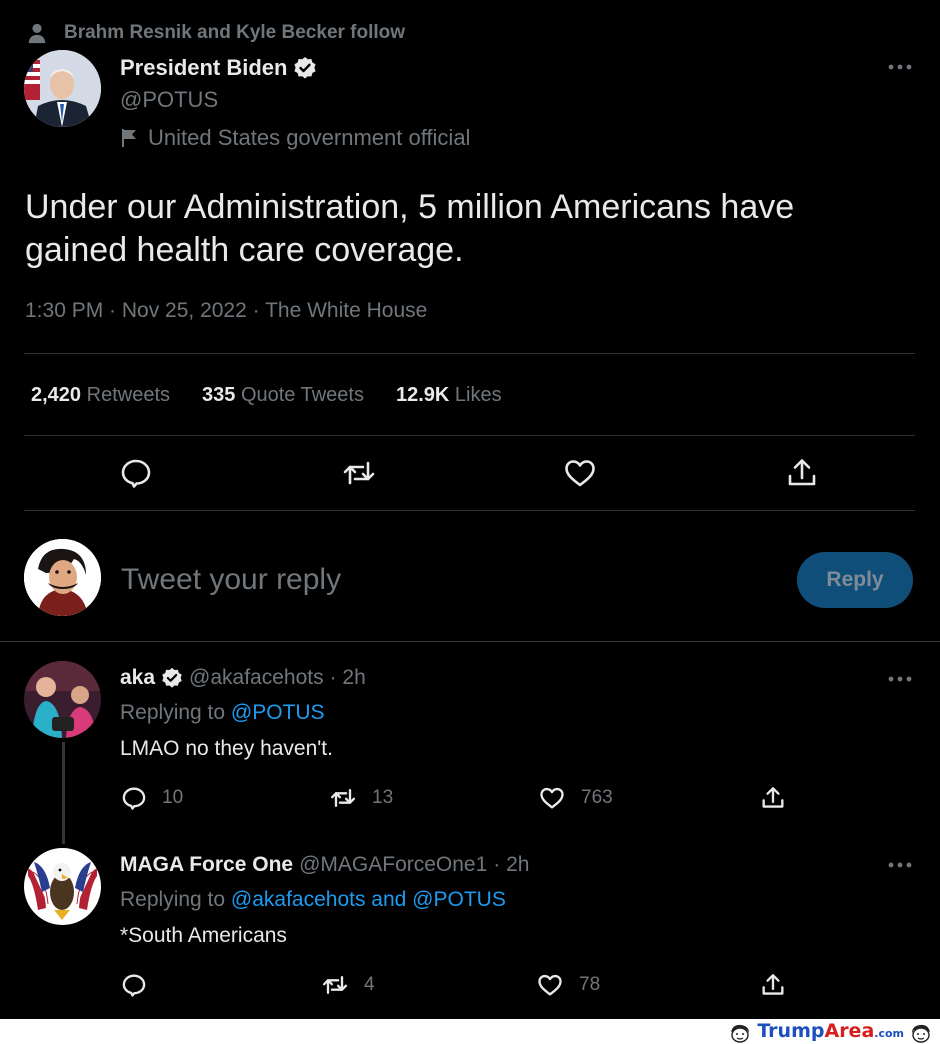  Describe the element at coordinates (37, 33) in the screenshot. I see `person-icon` at that location.